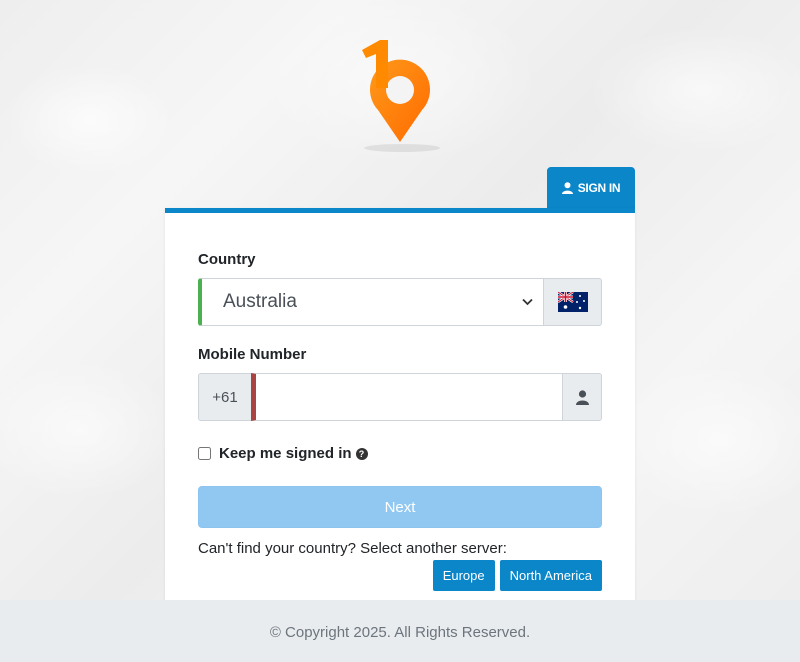  I want to click on country-select: Australia, so click(371, 302).